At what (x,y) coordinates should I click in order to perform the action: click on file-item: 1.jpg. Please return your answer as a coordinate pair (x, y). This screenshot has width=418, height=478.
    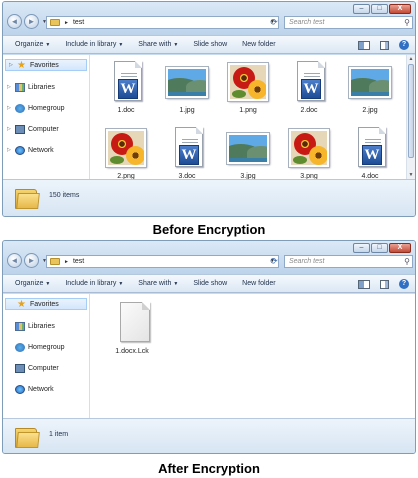
    Looking at the image, I should click on (187, 86).